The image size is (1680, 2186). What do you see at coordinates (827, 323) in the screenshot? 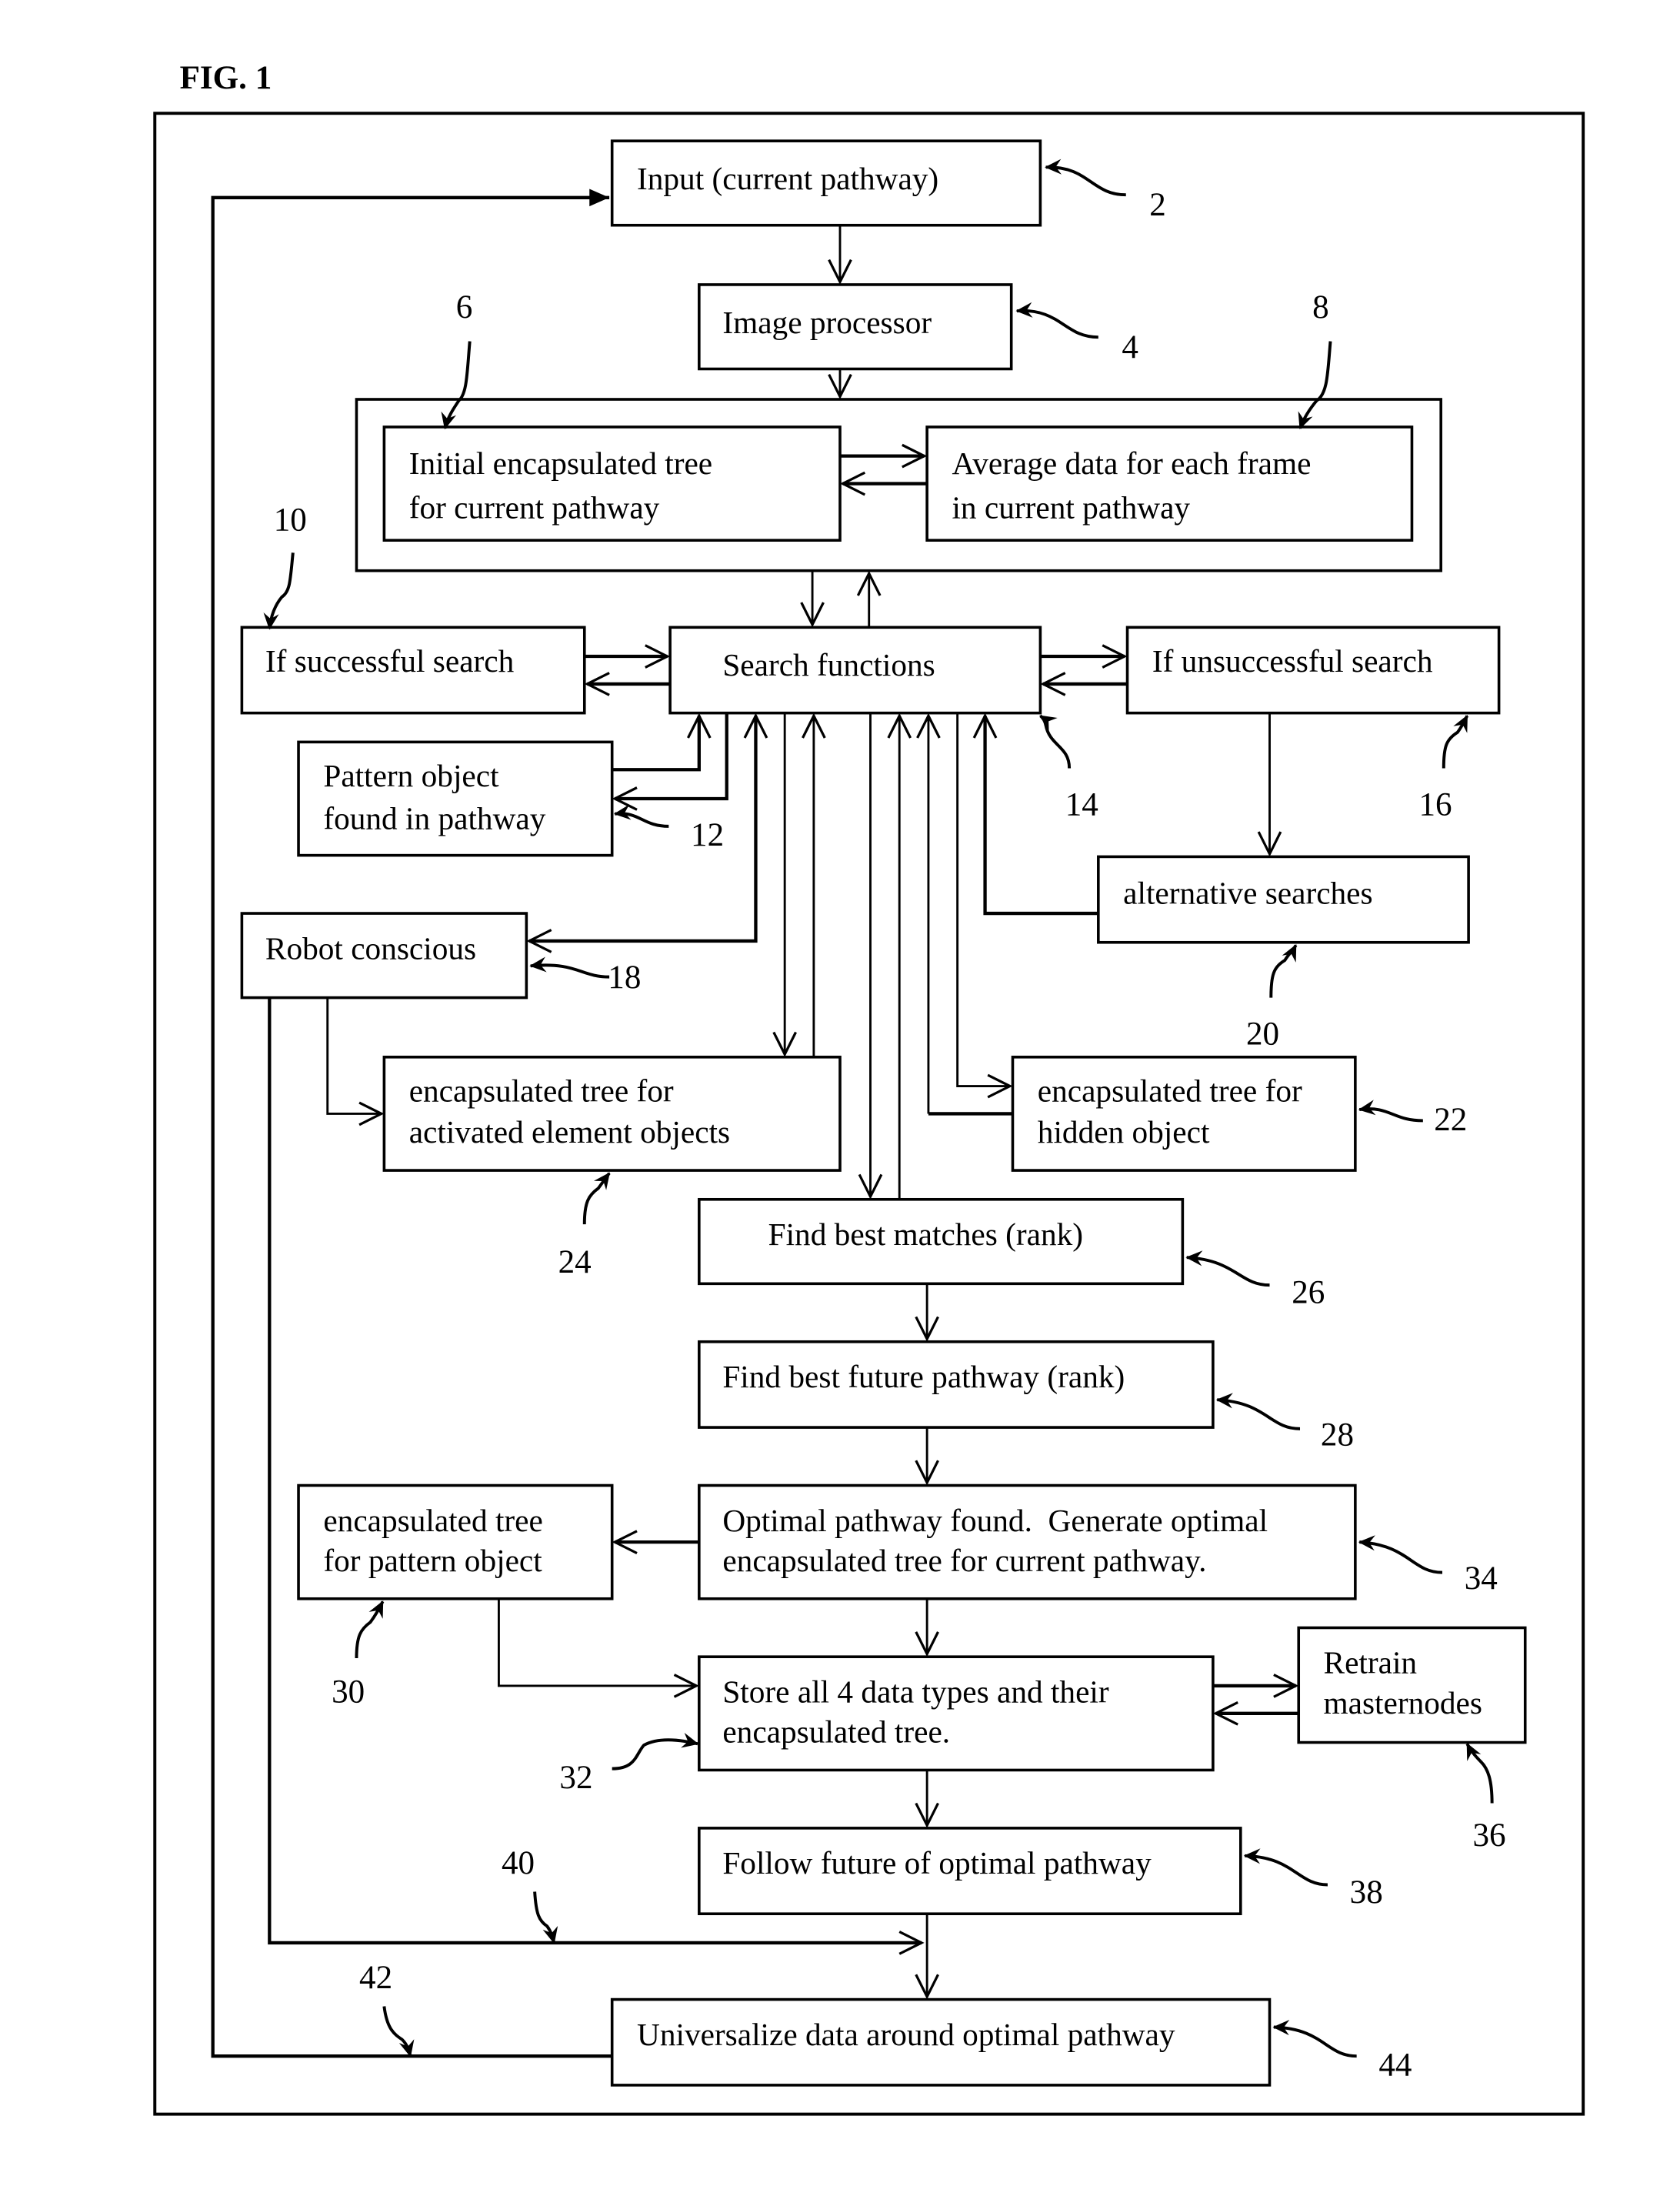
I see `box-image-processor-label: Image processor` at bounding box center [827, 323].